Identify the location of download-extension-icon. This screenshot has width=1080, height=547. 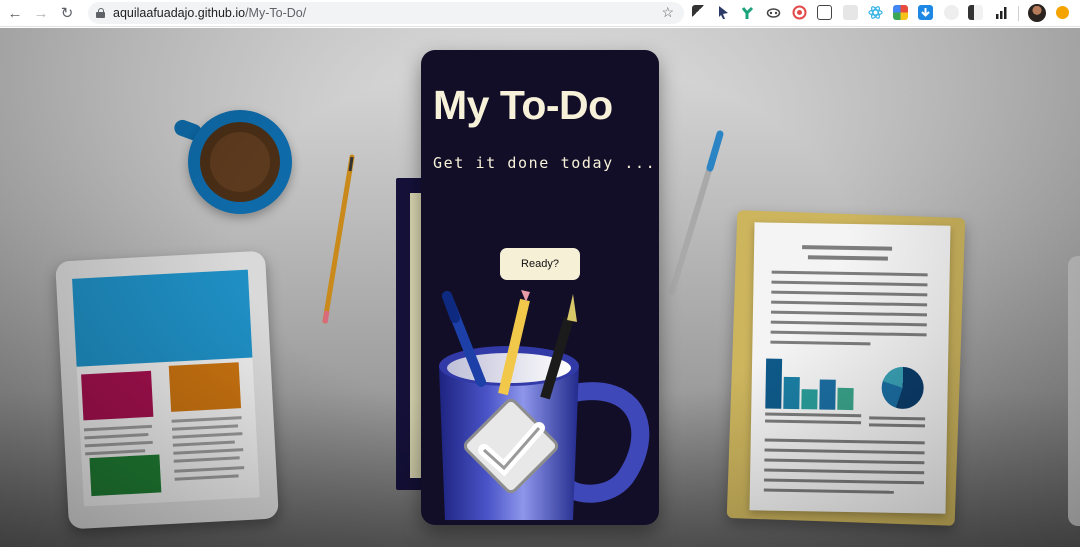
(925, 12).